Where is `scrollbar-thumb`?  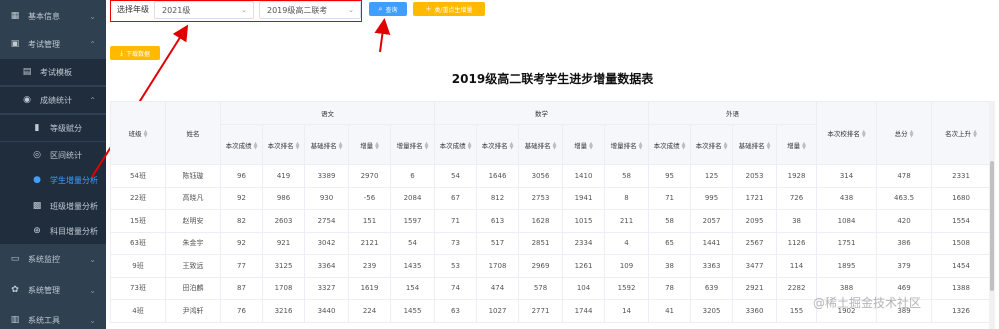 scrollbar-thumb is located at coordinates (992, 226).